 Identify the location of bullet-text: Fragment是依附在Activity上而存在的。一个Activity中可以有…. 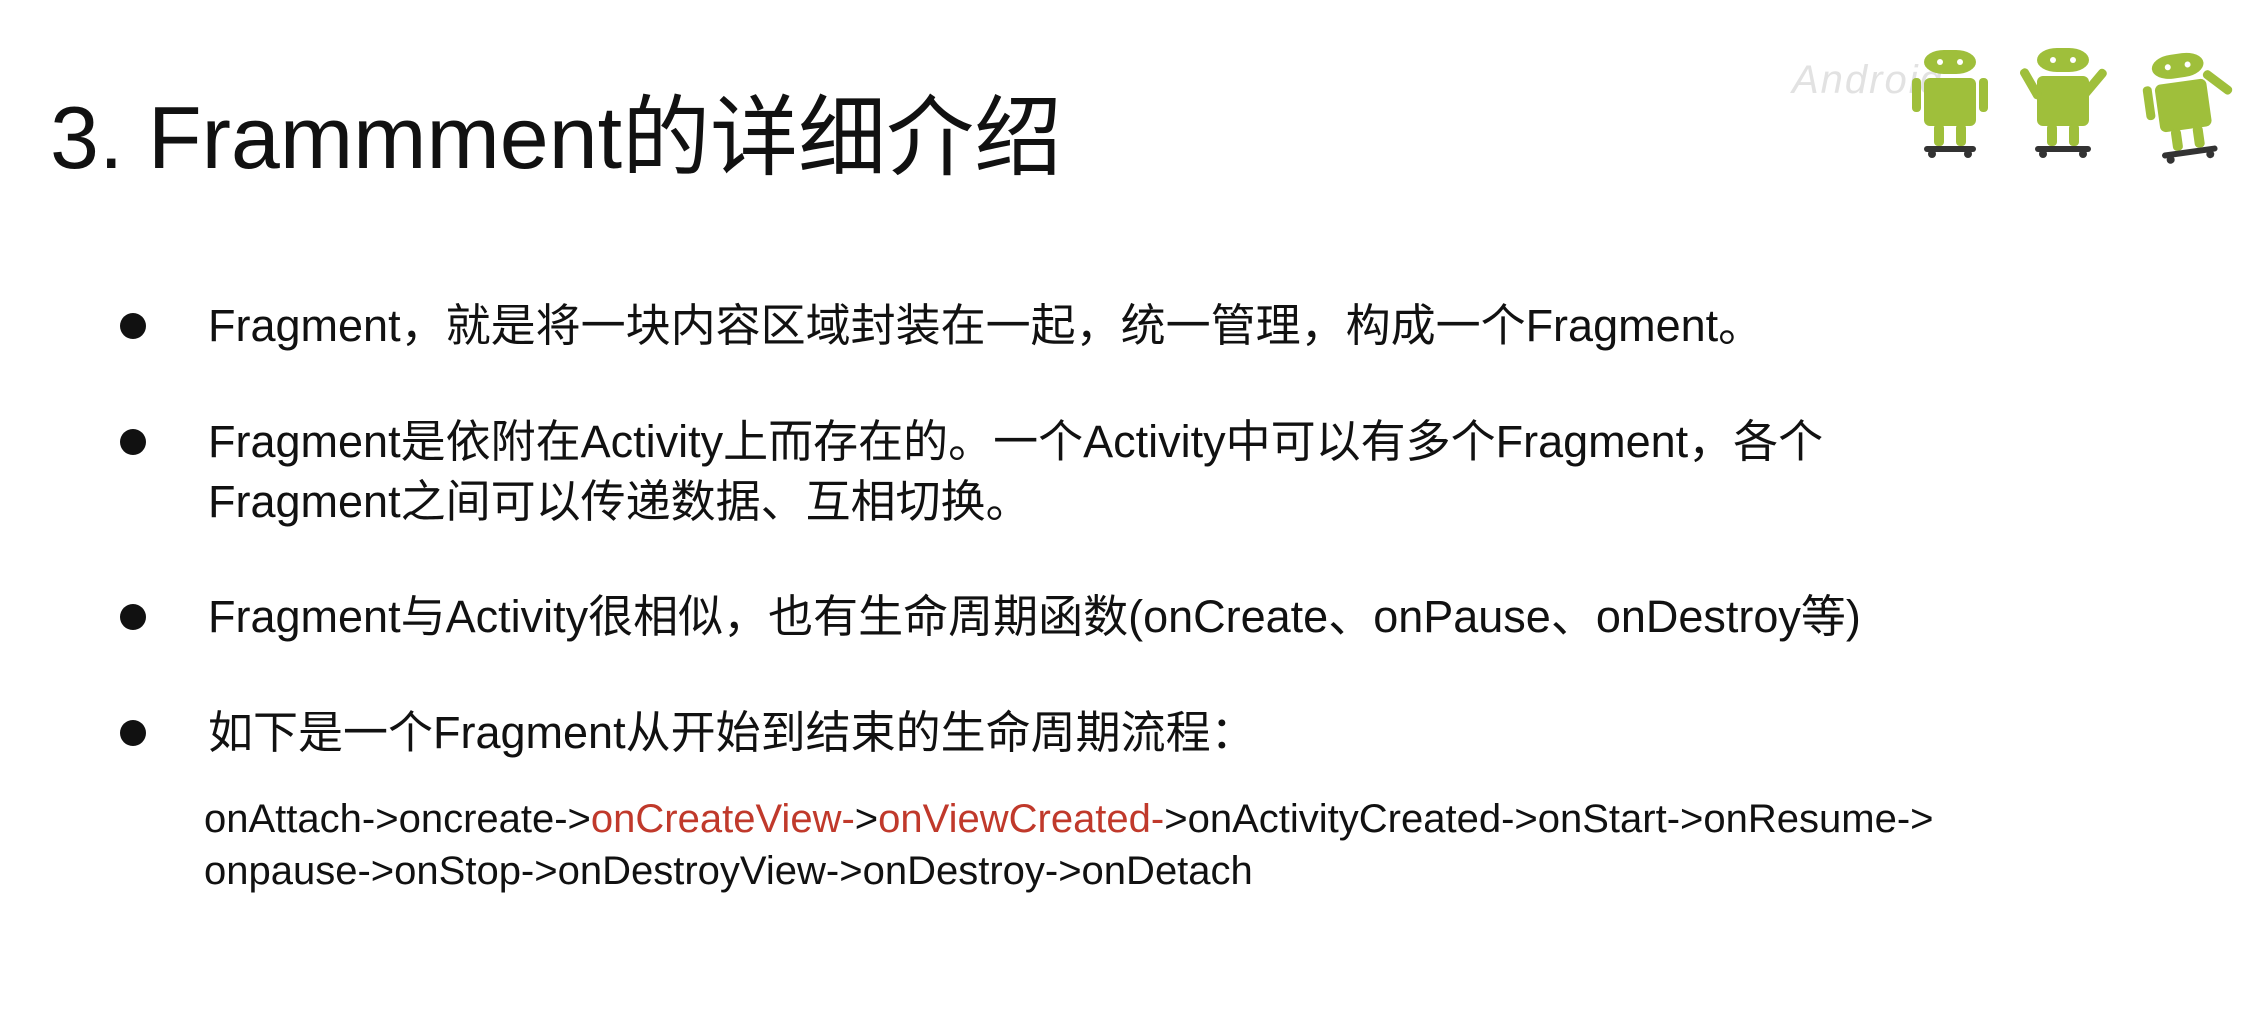
(1015, 472).